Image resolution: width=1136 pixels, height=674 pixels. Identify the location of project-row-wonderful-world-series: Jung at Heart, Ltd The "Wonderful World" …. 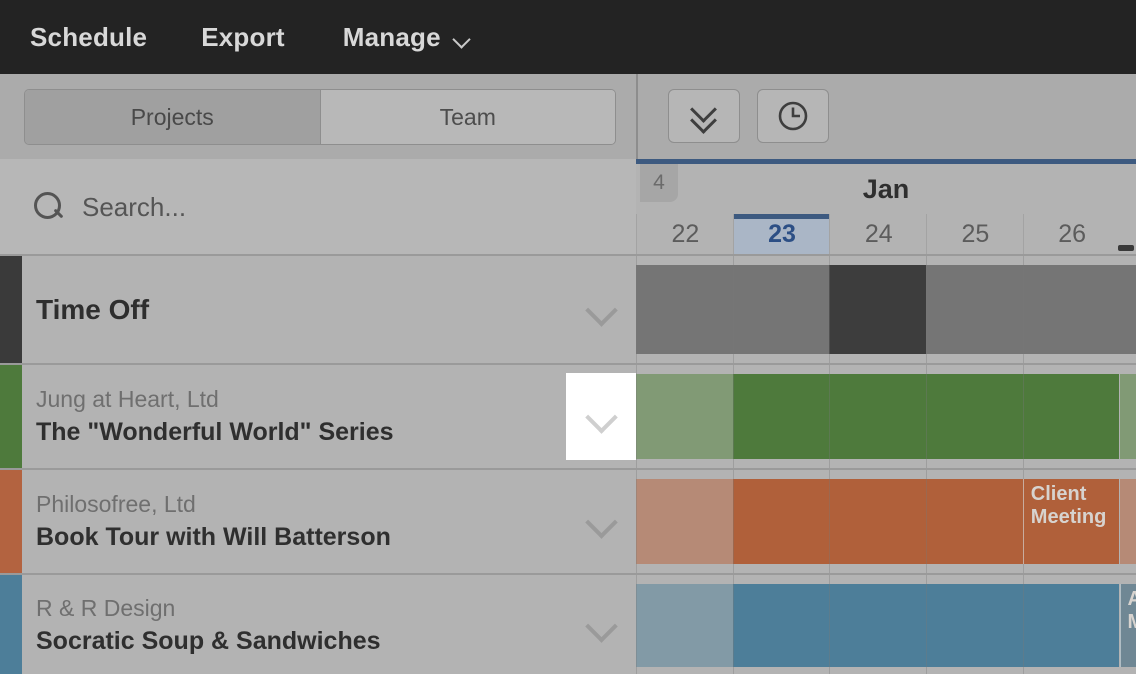
(318, 416).